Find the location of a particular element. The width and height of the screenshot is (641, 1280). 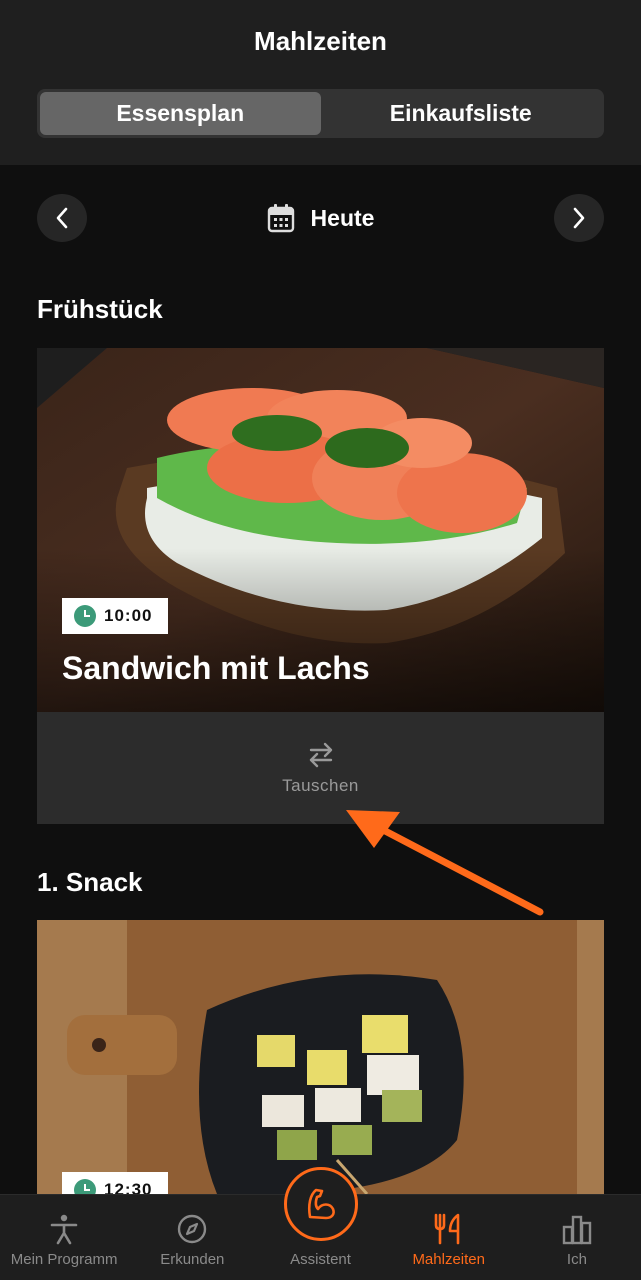

date-selector: Heute is located at coordinates (320, 218).